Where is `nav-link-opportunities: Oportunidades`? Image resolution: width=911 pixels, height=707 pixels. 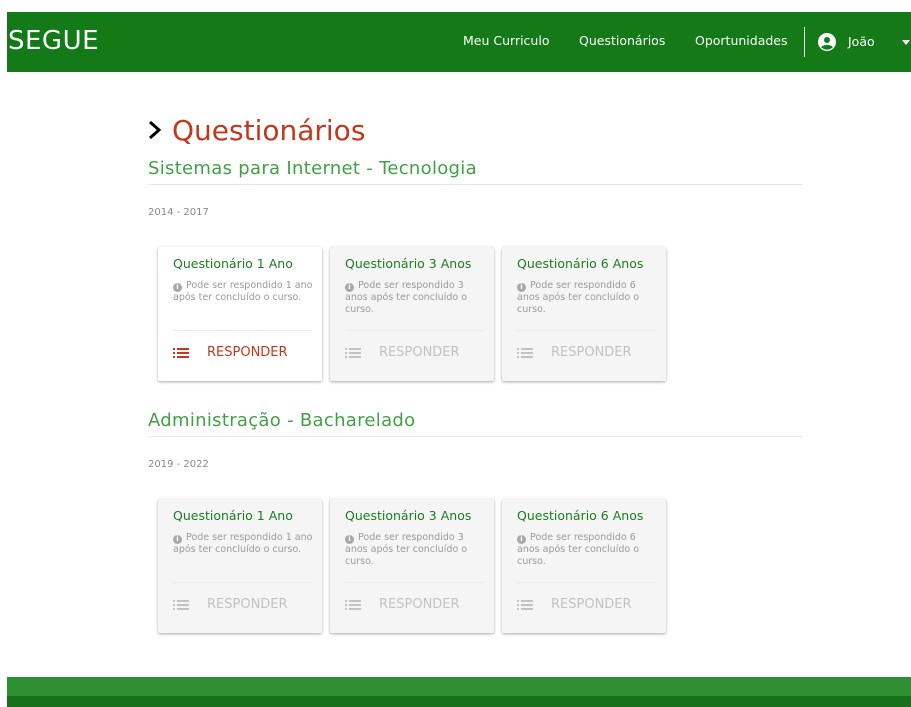 nav-link-opportunities: Oportunidades is located at coordinates (741, 40).